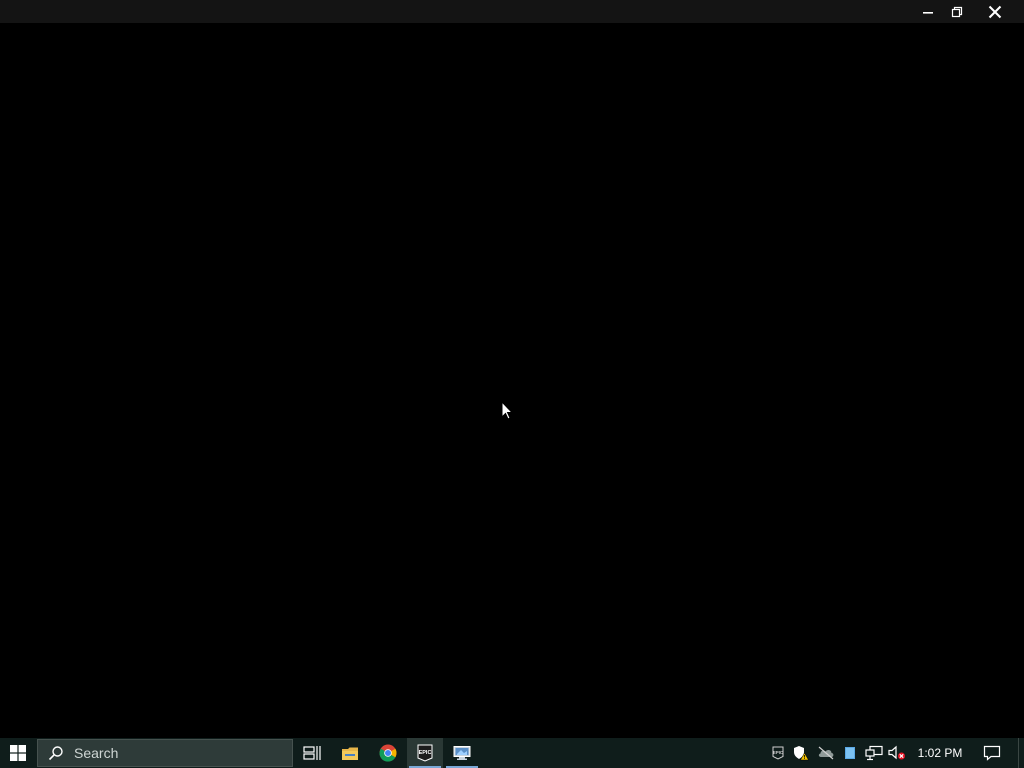 The width and height of the screenshot is (1024, 768). I want to click on onedrive-tray-button, so click(826, 753).